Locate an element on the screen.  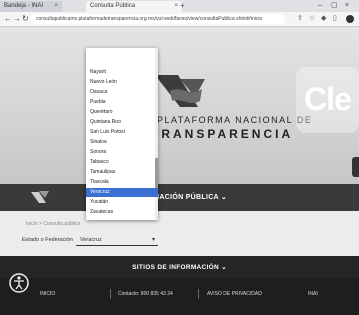
state-select-value: Veracruz is located at coordinates (91, 240).